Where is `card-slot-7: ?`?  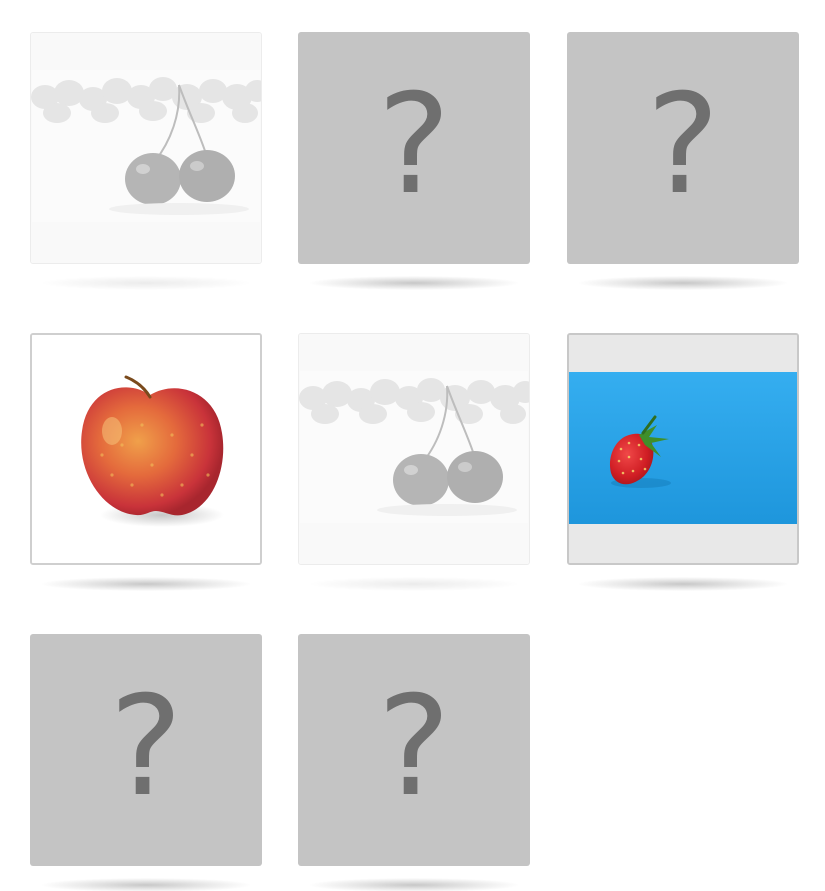
card-slot-7: ? is located at coordinates (146, 762).